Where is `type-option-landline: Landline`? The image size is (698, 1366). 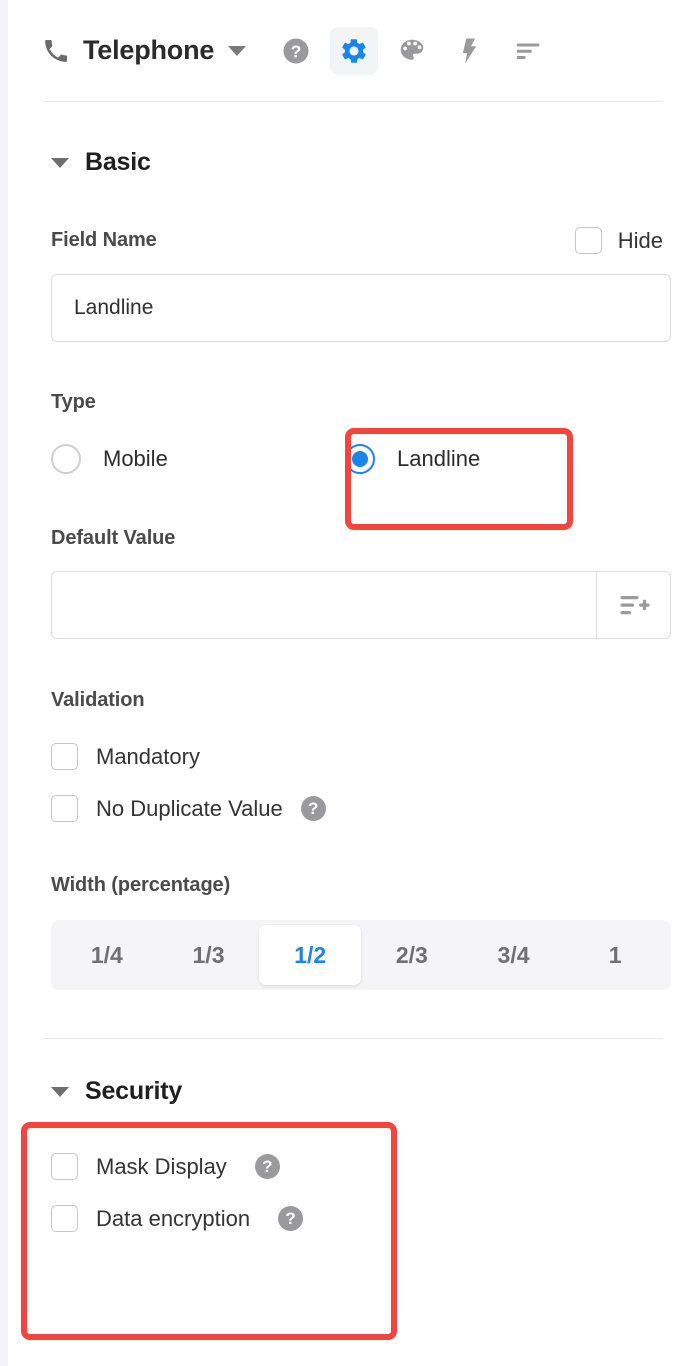
type-option-landline: Landline is located at coordinates (412, 459).